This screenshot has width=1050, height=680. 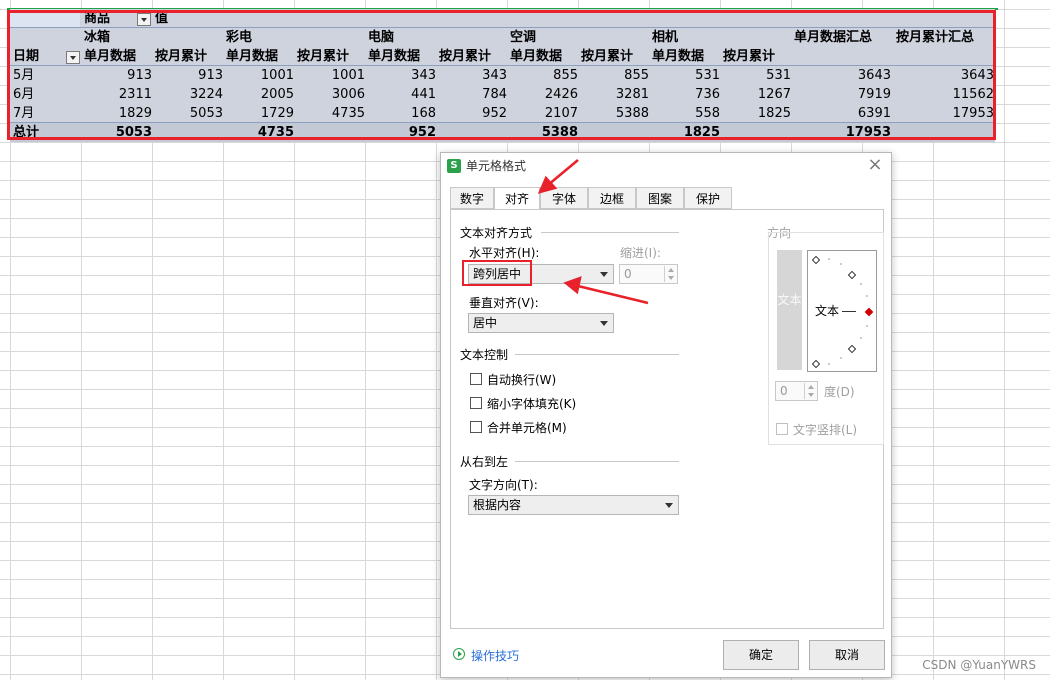 What do you see at coordinates (761, 655) in the screenshot?
I see `ok-button: 确定` at bounding box center [761, 655].